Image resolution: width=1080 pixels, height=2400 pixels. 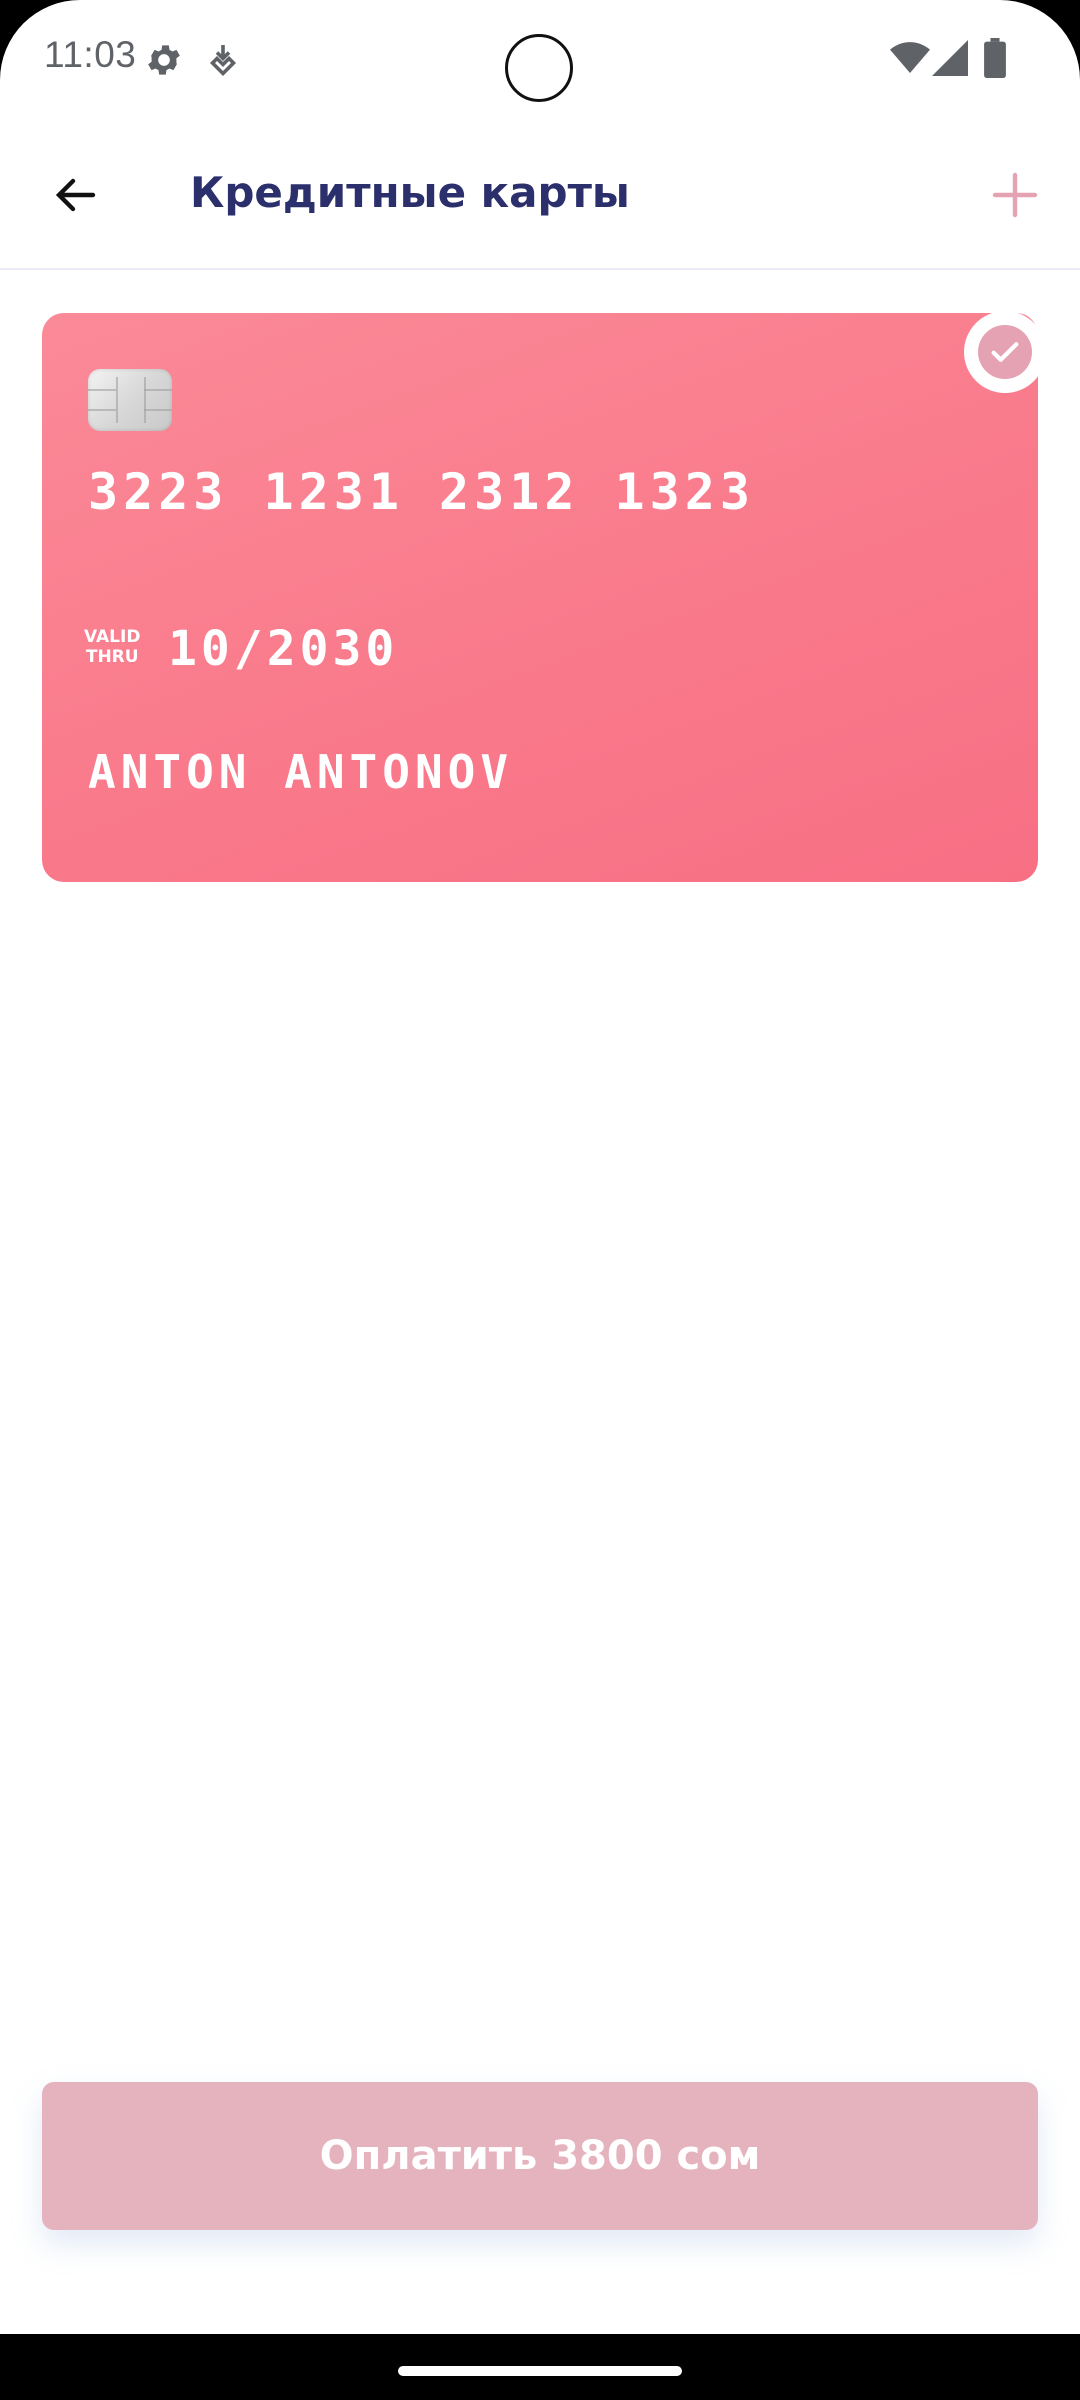 I want to click on valid-label: VALID, so click(x=112, y=637).